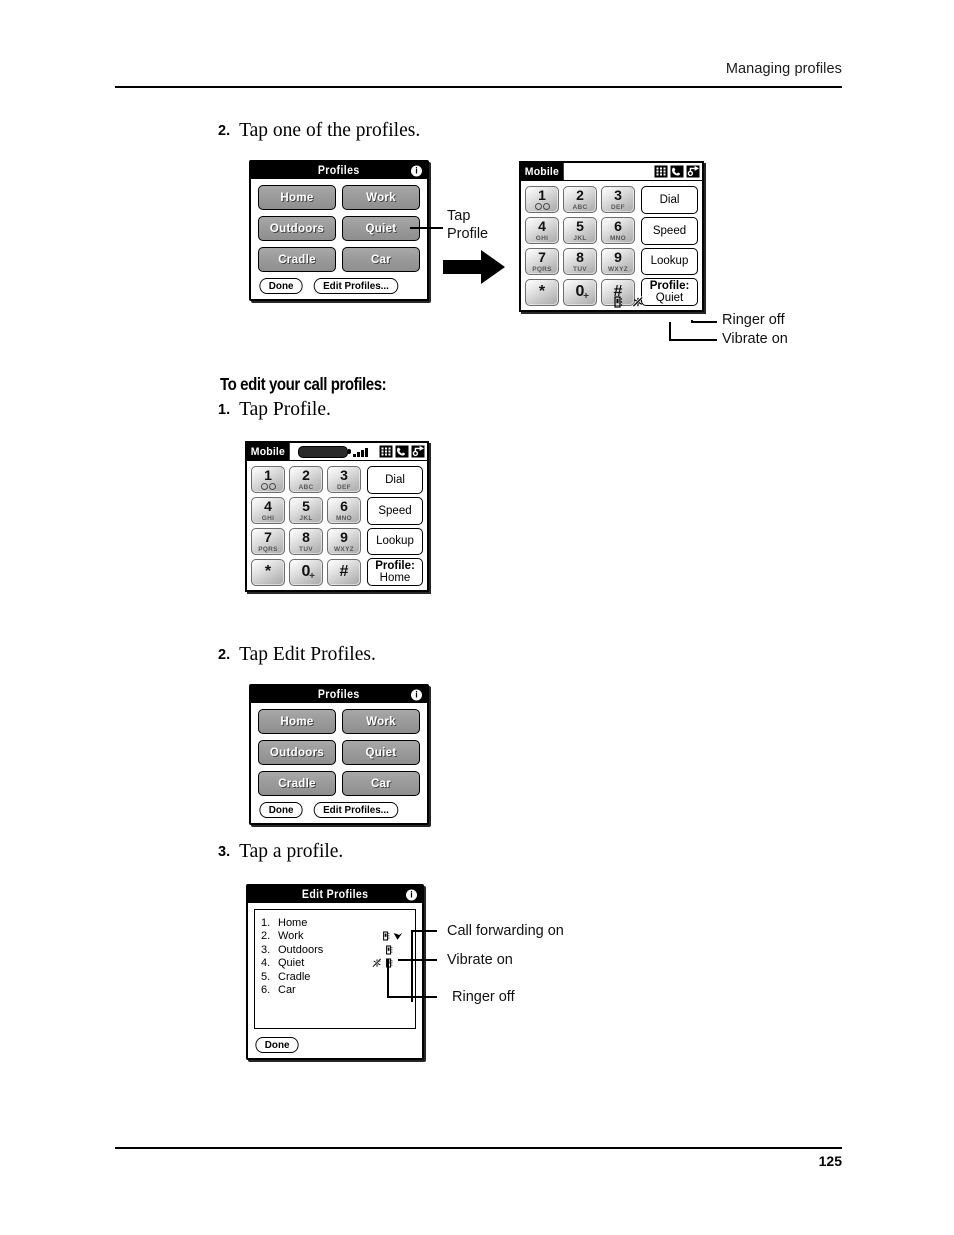  Describe the element at coordinates (669, 292) in the screenshot. I see `profile-button: Profile: Quiet` at that location.